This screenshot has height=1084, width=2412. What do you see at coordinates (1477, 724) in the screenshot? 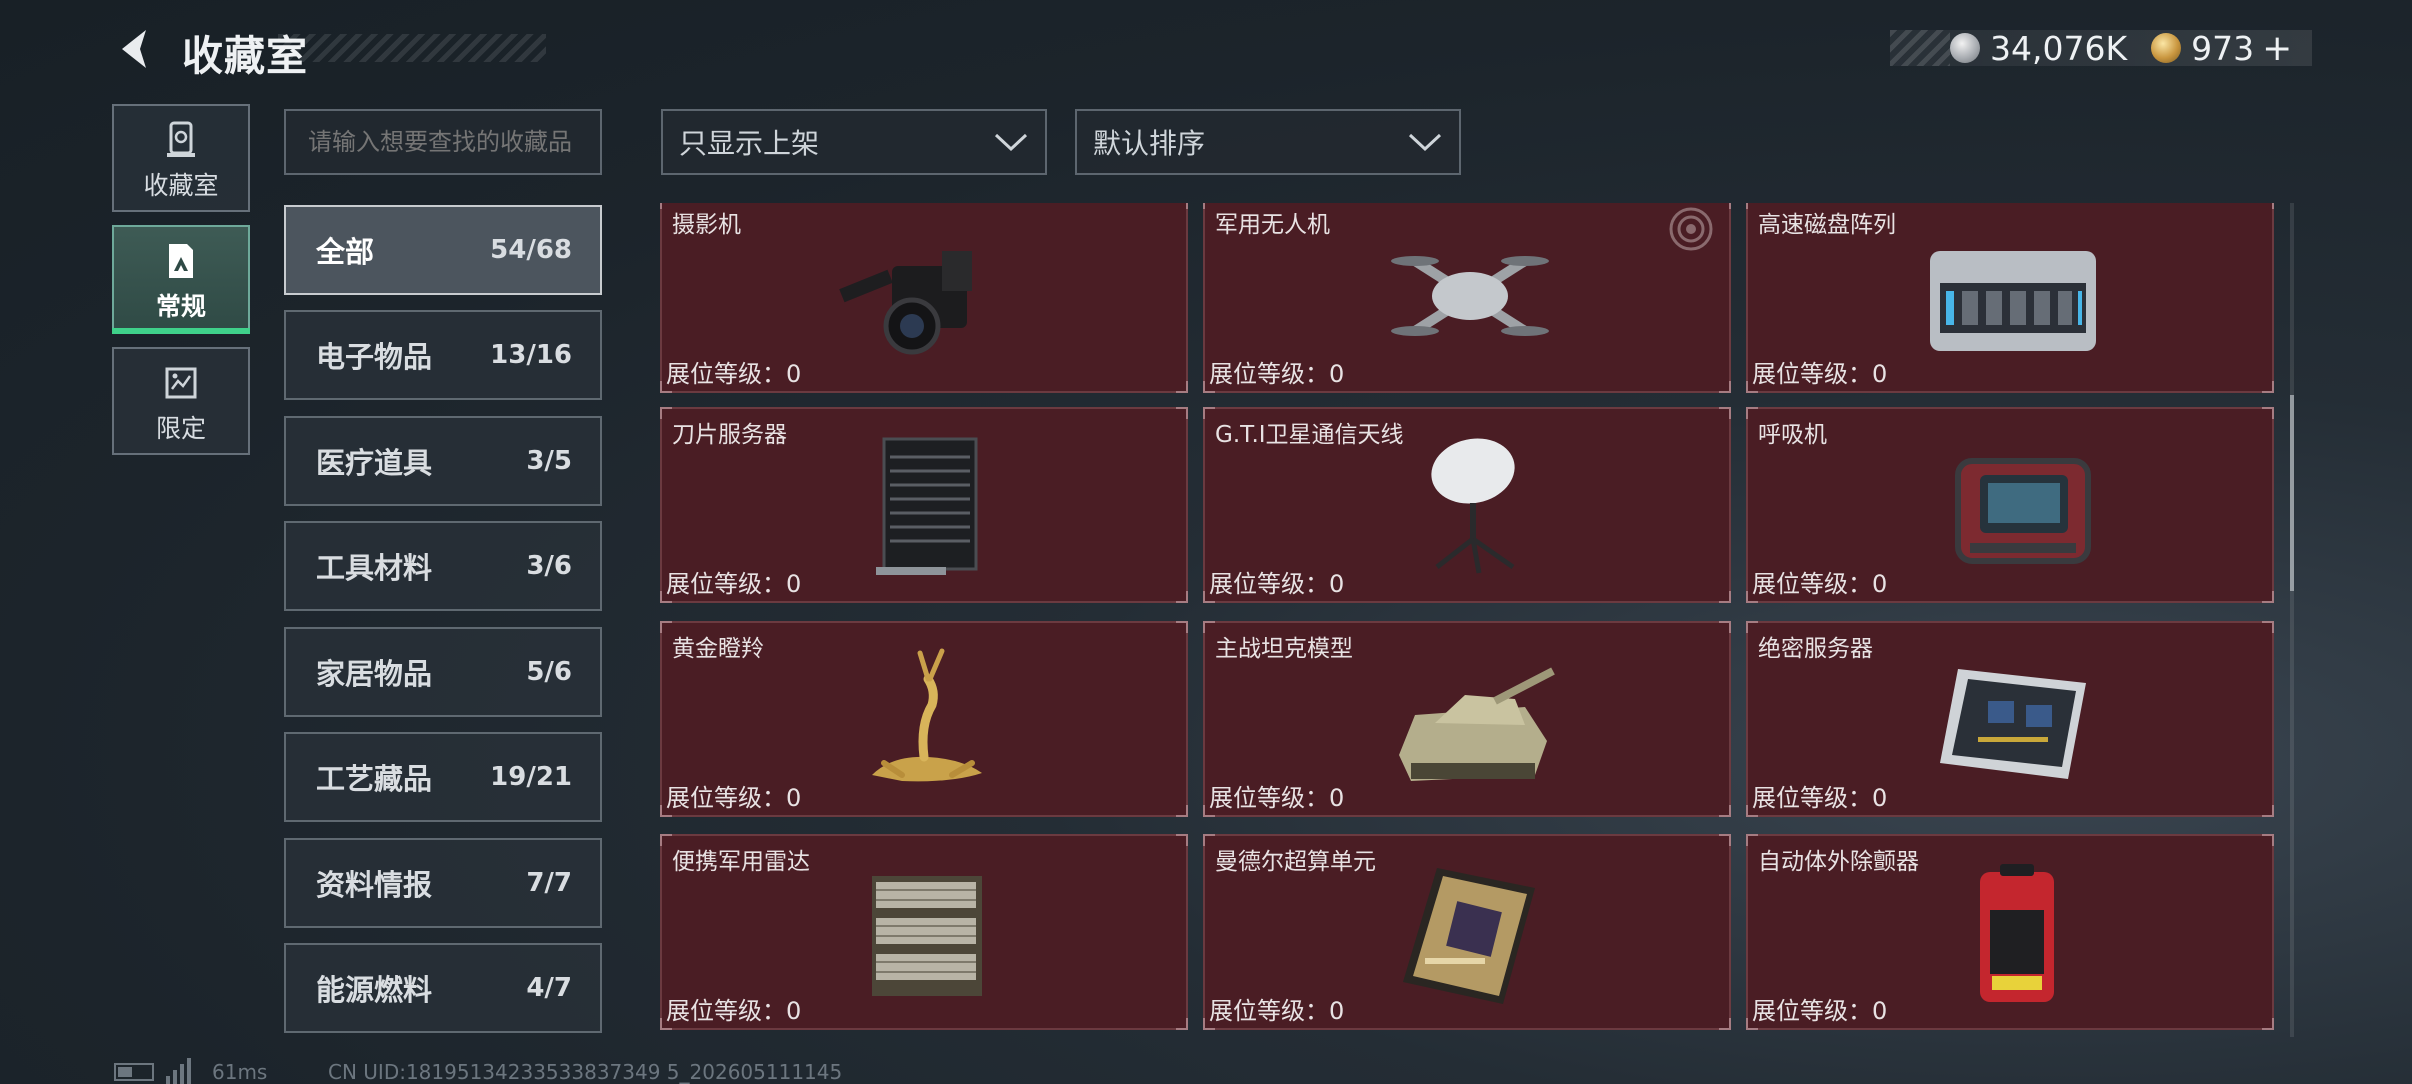
I see `tank-model-icon` at bounding box center [1477, 724].